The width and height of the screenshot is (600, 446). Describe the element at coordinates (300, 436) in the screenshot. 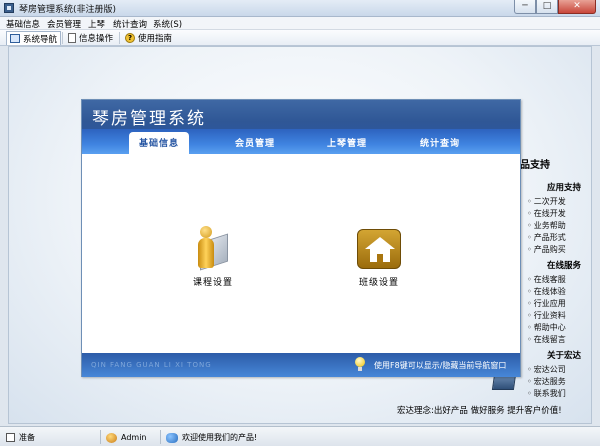

I see `status-bar: 准备 Admin 欢迎使用我们的产品!` at that location.